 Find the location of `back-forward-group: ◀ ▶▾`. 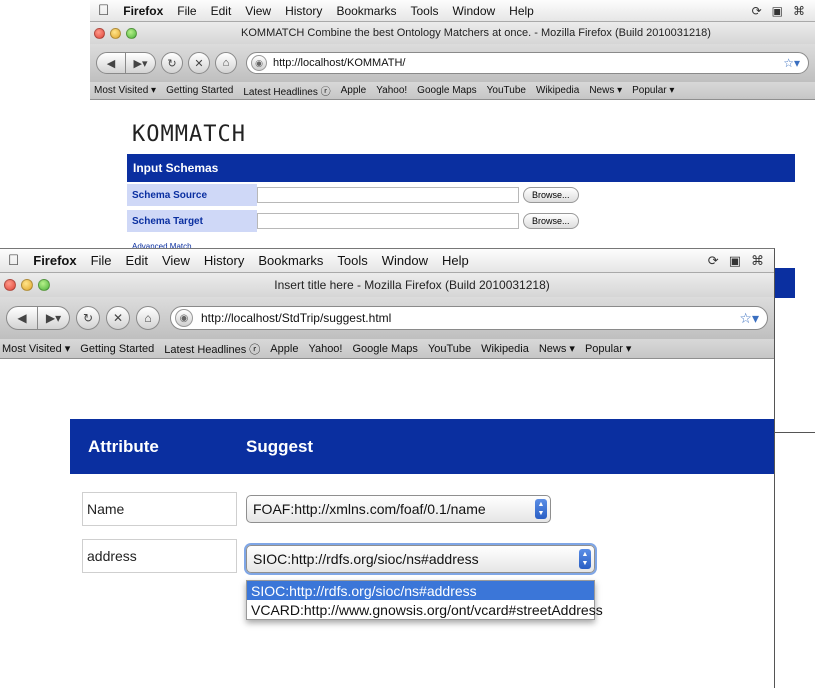

back-forward-group: ◀ ▶▾ is located at coordinates (38, 318).